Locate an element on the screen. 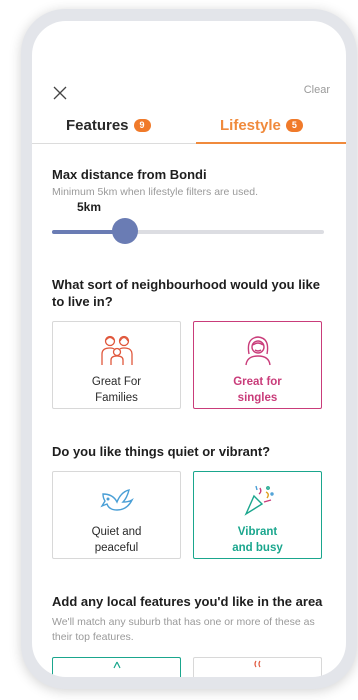 Image resolution: width=358 pixels, height=700 pixels. option-great-for-singles: Great for singles is located at coordinates (257, 365).